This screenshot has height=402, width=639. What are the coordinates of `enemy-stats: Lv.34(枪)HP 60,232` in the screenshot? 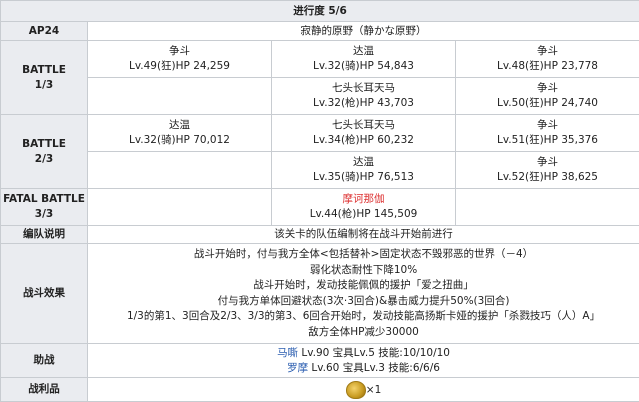 It's located at (363, 140).